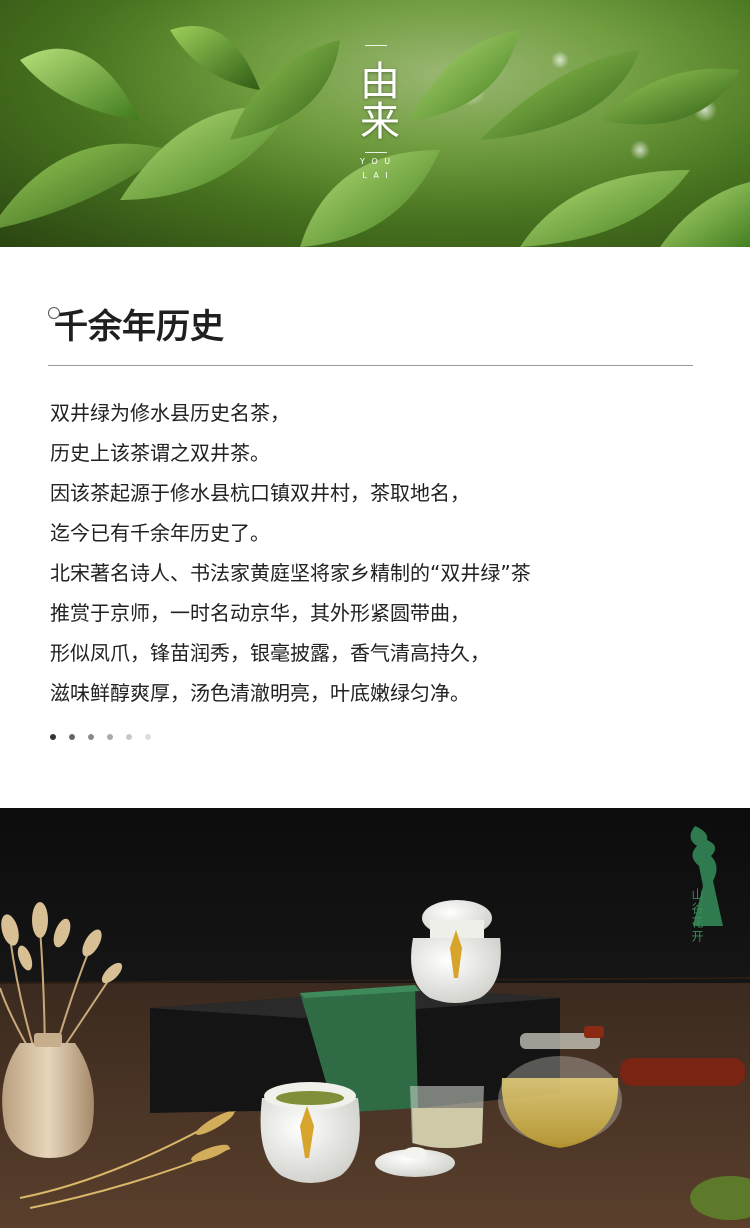 This screenshot has height=1228, width=750. What do you see at coordinates (139, 327) in the screenshot?
I see `section-title: 千余年历史` at bounding box center [139, 327].